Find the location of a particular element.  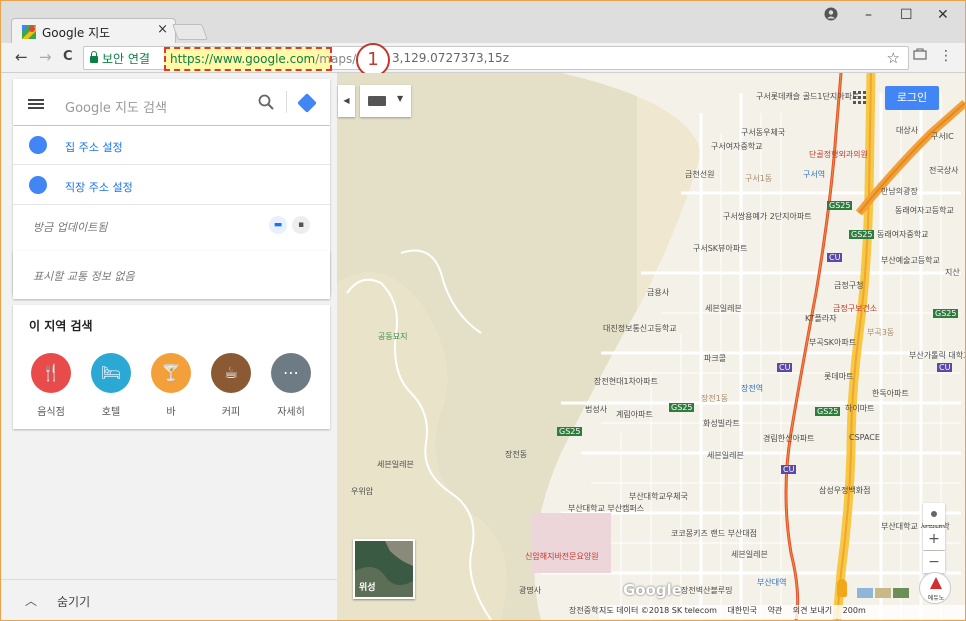

map-label: 전국상사 is located at coordinates (943, 170).